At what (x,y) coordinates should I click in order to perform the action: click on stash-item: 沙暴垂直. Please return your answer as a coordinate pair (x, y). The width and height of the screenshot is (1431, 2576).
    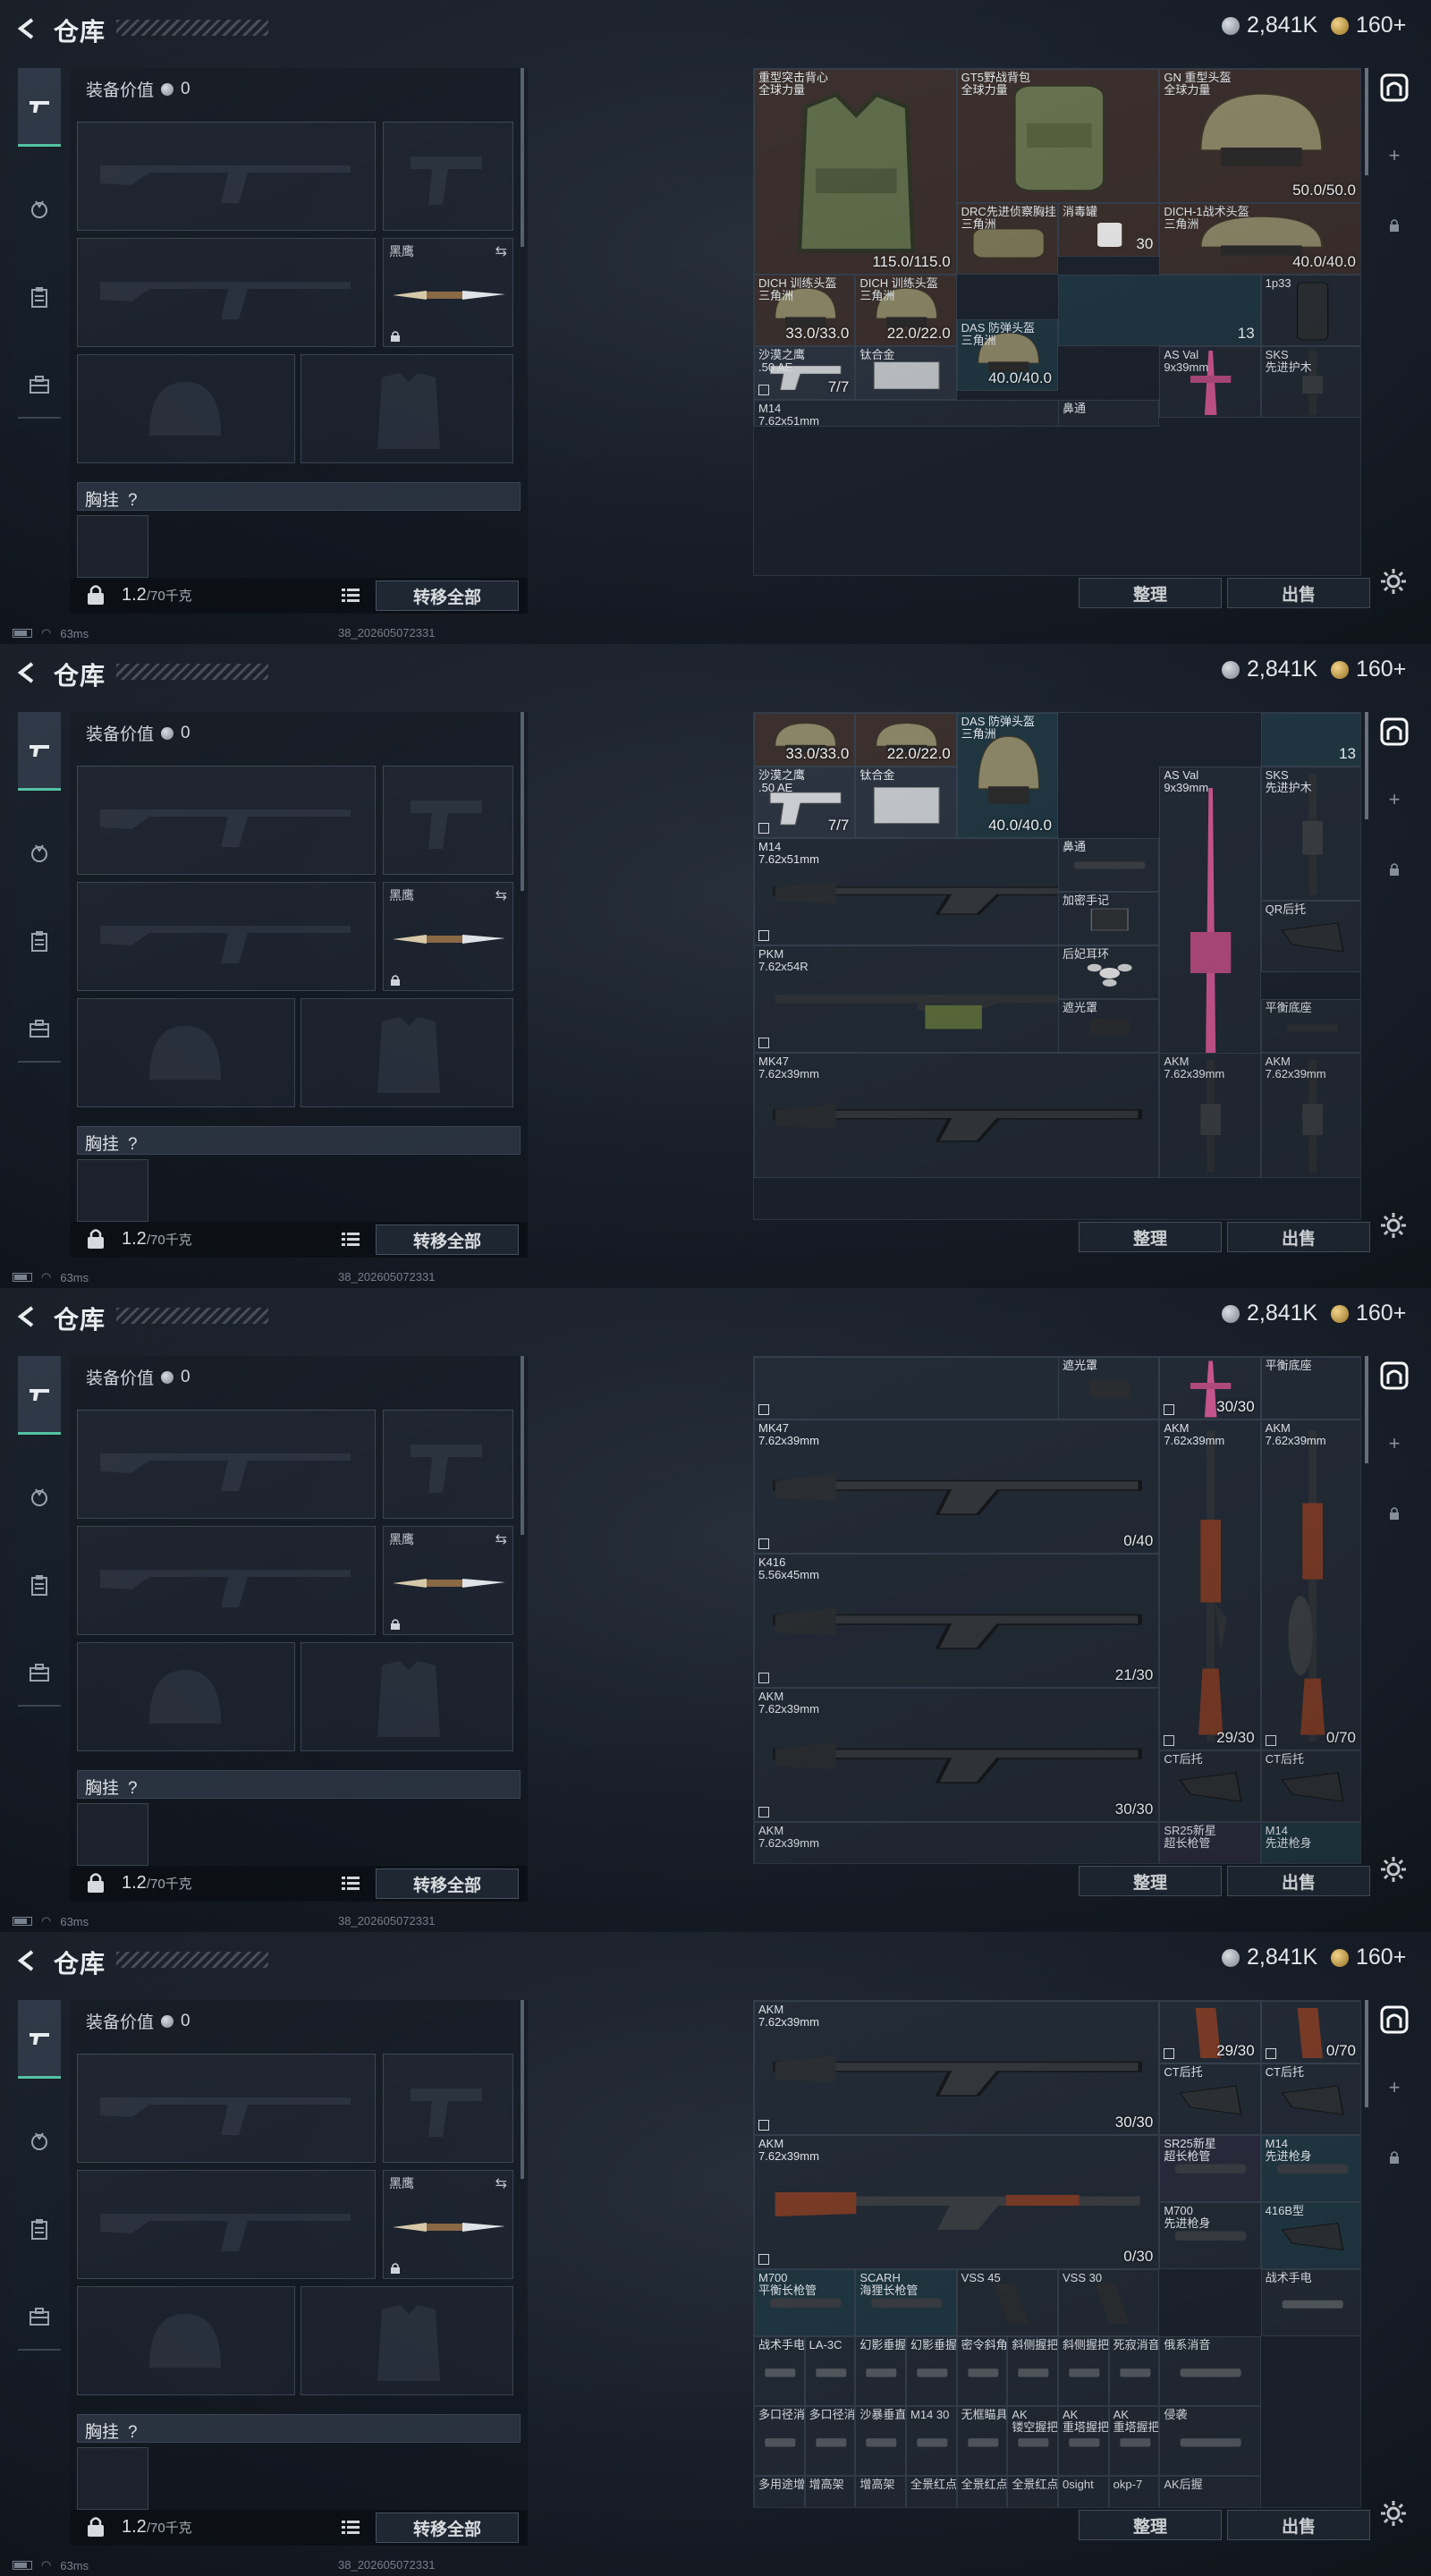
    Looking at the image, I should click on (881, 2441).